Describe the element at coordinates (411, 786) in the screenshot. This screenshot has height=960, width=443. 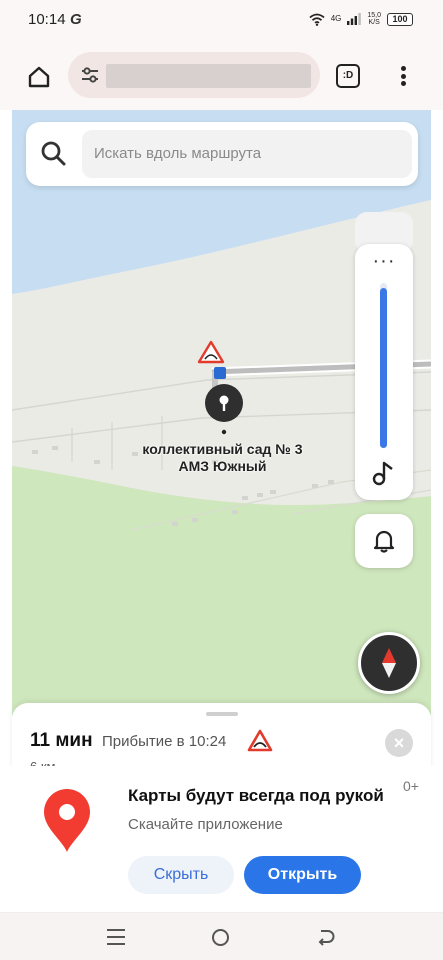
I see `age-rating: 0+` at that location.